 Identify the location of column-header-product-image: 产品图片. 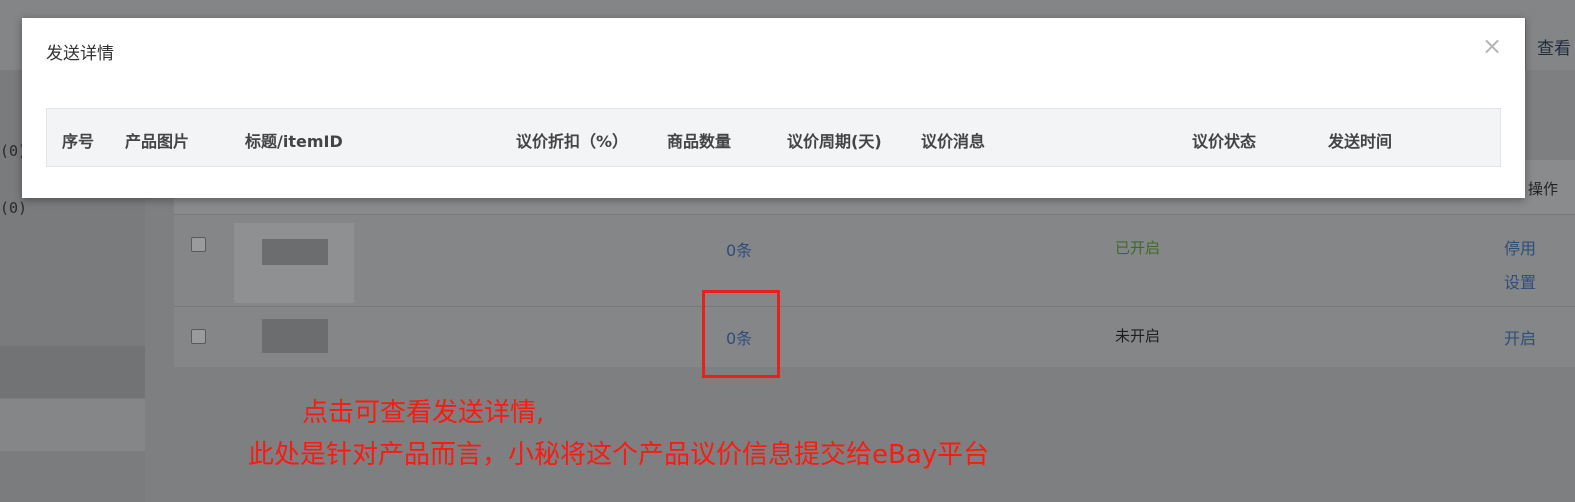
(157, 141).